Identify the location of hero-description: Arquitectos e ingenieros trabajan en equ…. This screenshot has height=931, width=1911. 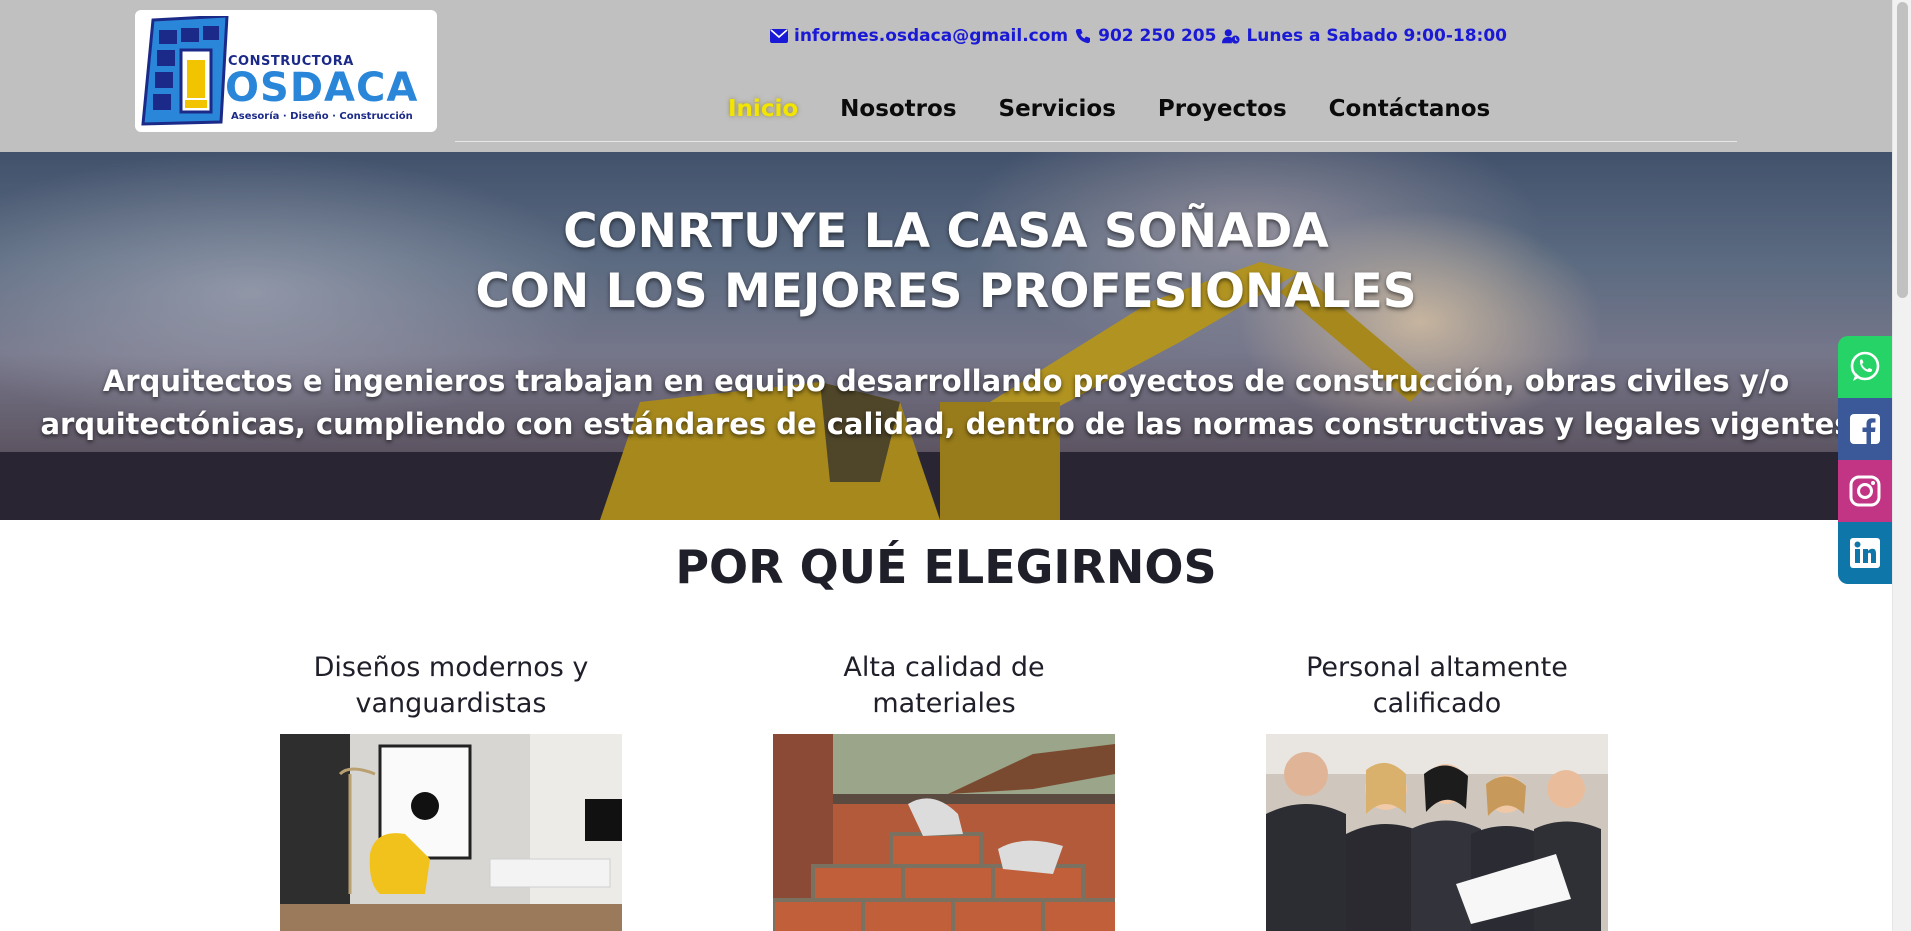
(946, 403).